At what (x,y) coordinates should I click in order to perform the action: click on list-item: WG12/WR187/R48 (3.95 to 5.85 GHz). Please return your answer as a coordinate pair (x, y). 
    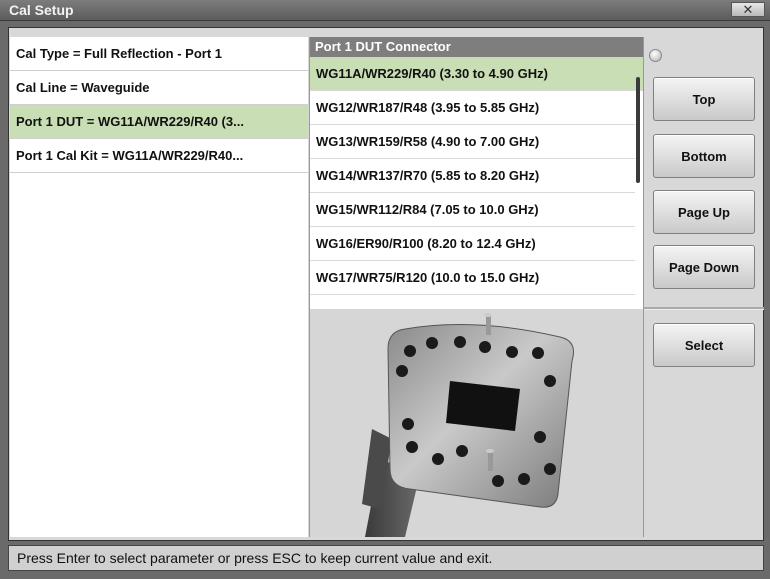
    Looking at the image, I should click on (472, 108).